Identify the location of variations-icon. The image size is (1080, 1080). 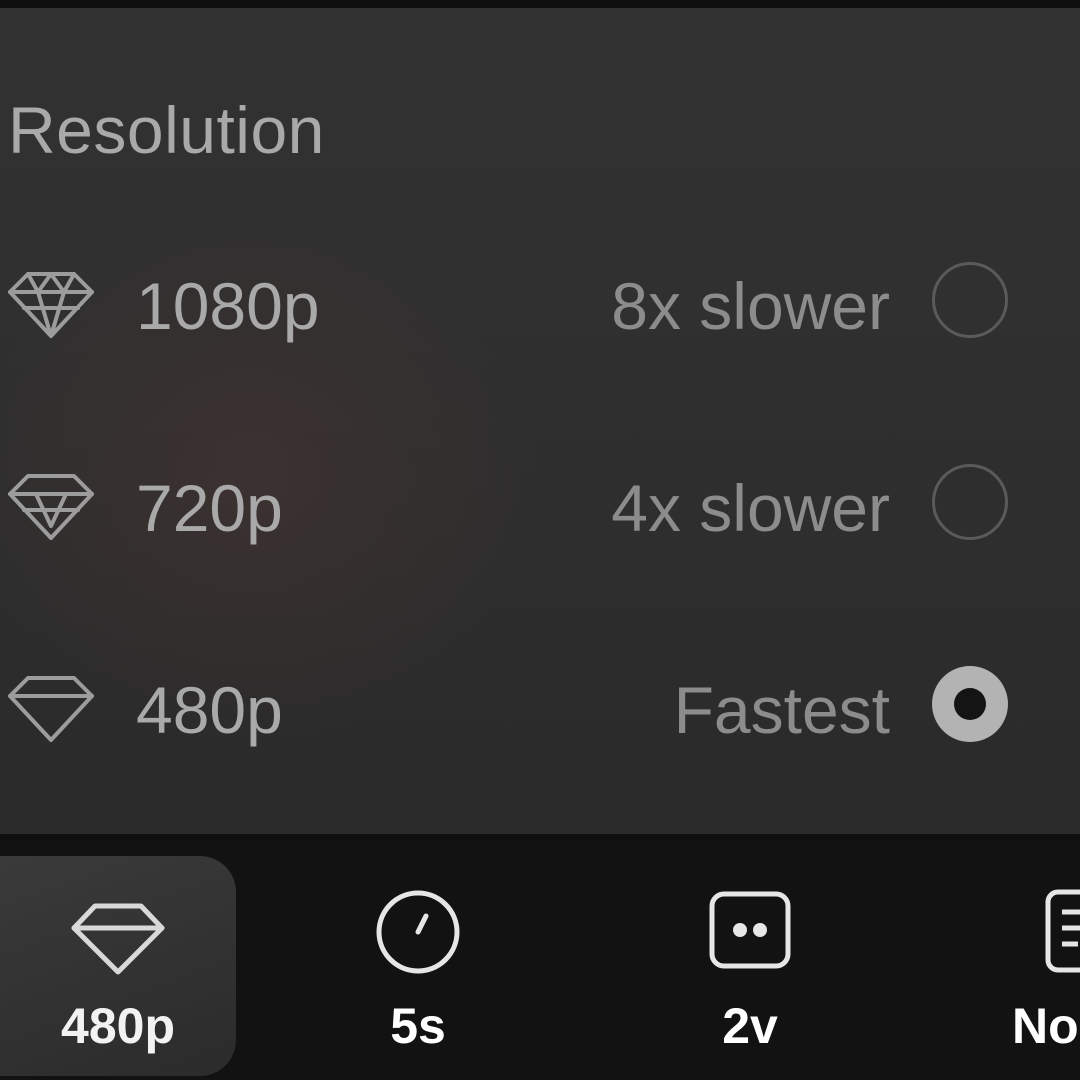
(750, 931).